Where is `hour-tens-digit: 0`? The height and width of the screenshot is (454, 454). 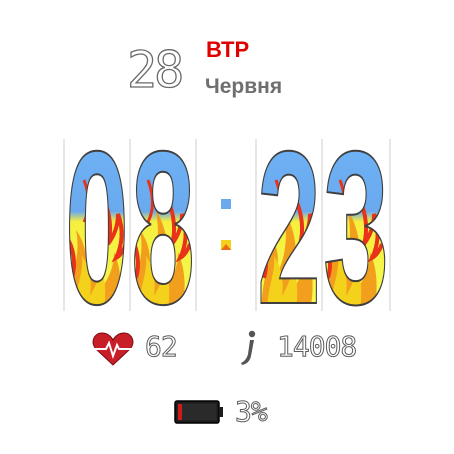 hour-tens-digit: 0 is located at coordinates (97, 228).